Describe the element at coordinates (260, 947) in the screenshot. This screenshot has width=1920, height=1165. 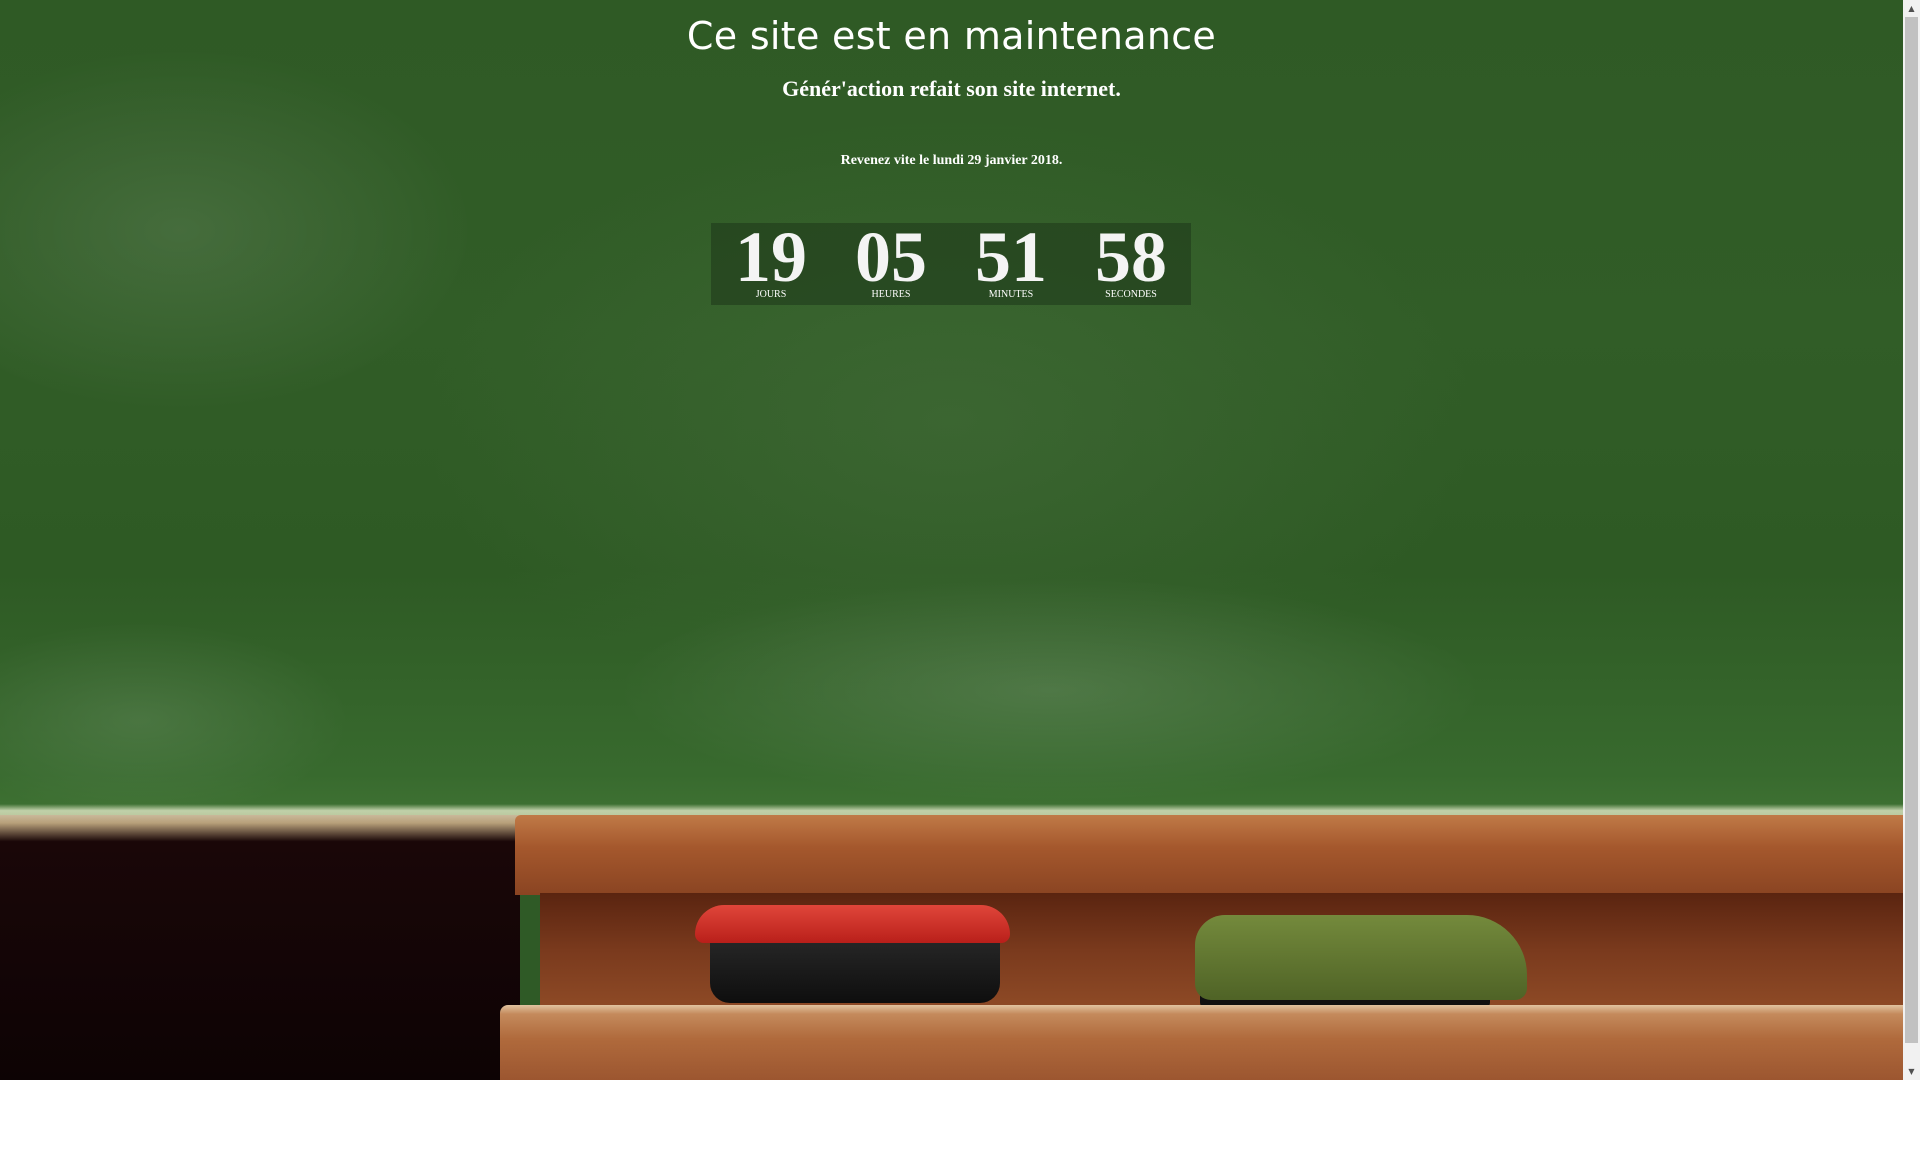
I see `dark-shadow-area` at that location.